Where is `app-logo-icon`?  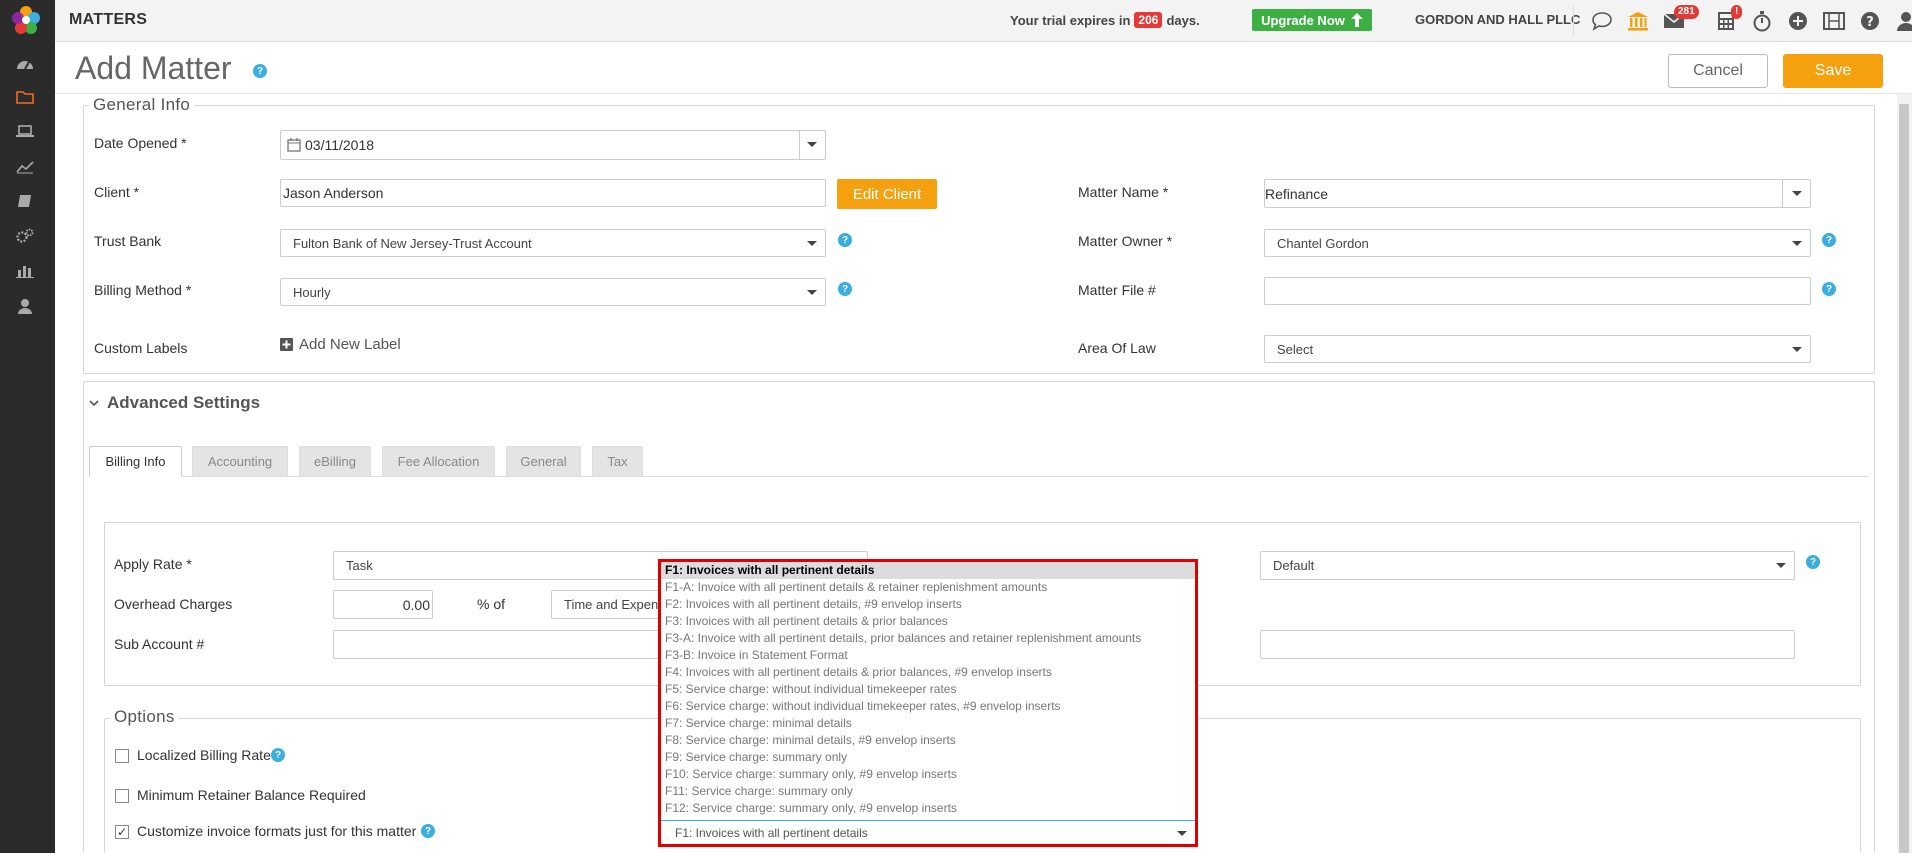 app-logo-icon is located at coordinates (26, 20).